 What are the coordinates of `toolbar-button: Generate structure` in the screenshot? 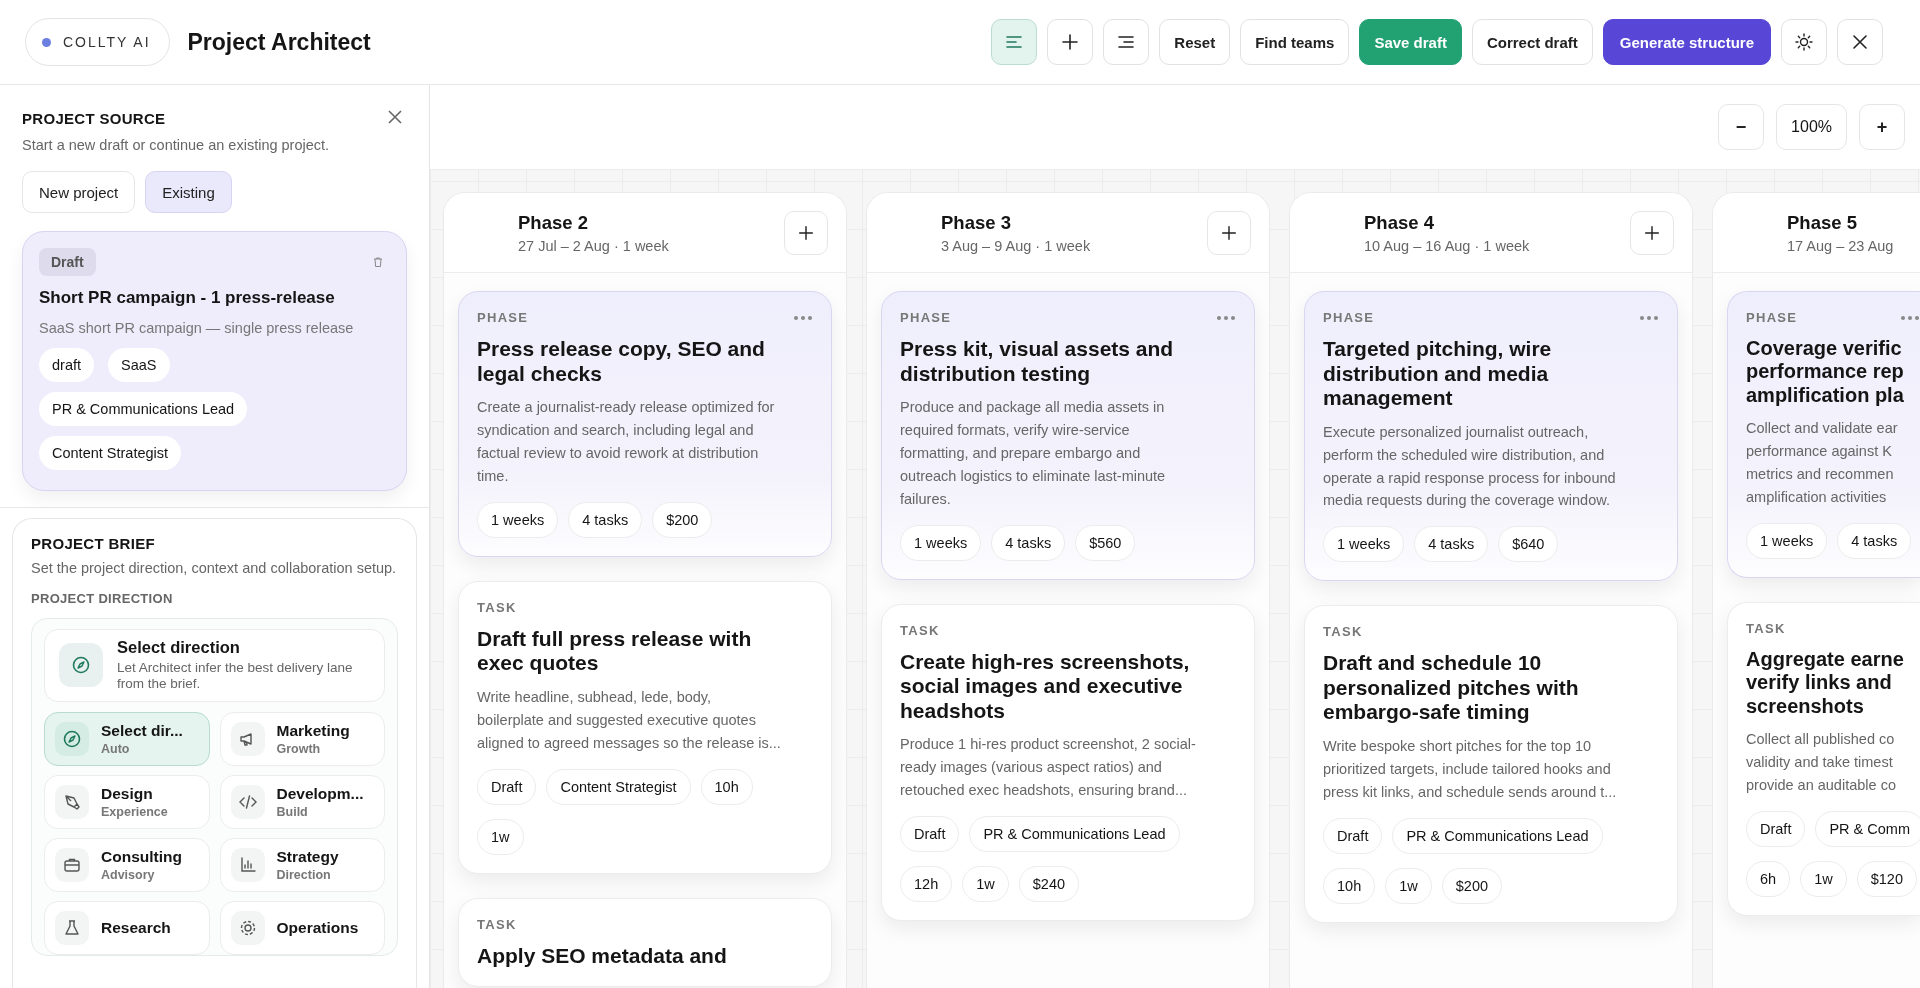 It's located at (1686, 42).